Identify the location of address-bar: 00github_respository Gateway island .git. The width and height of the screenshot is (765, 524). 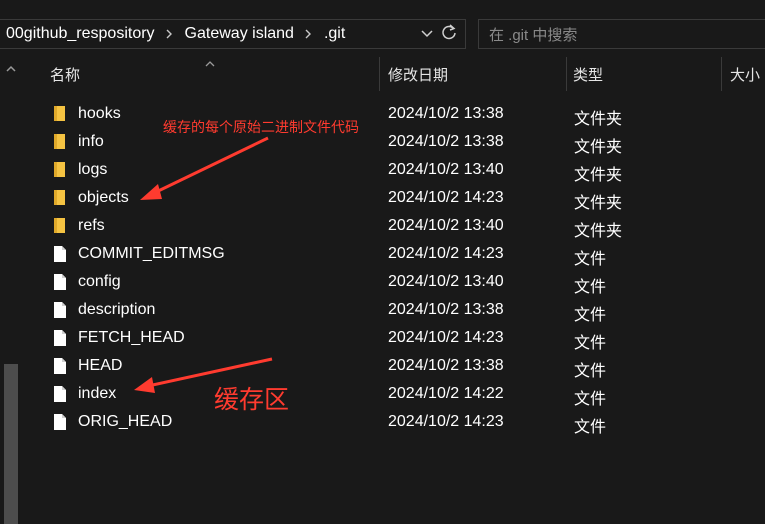
(233, 34).